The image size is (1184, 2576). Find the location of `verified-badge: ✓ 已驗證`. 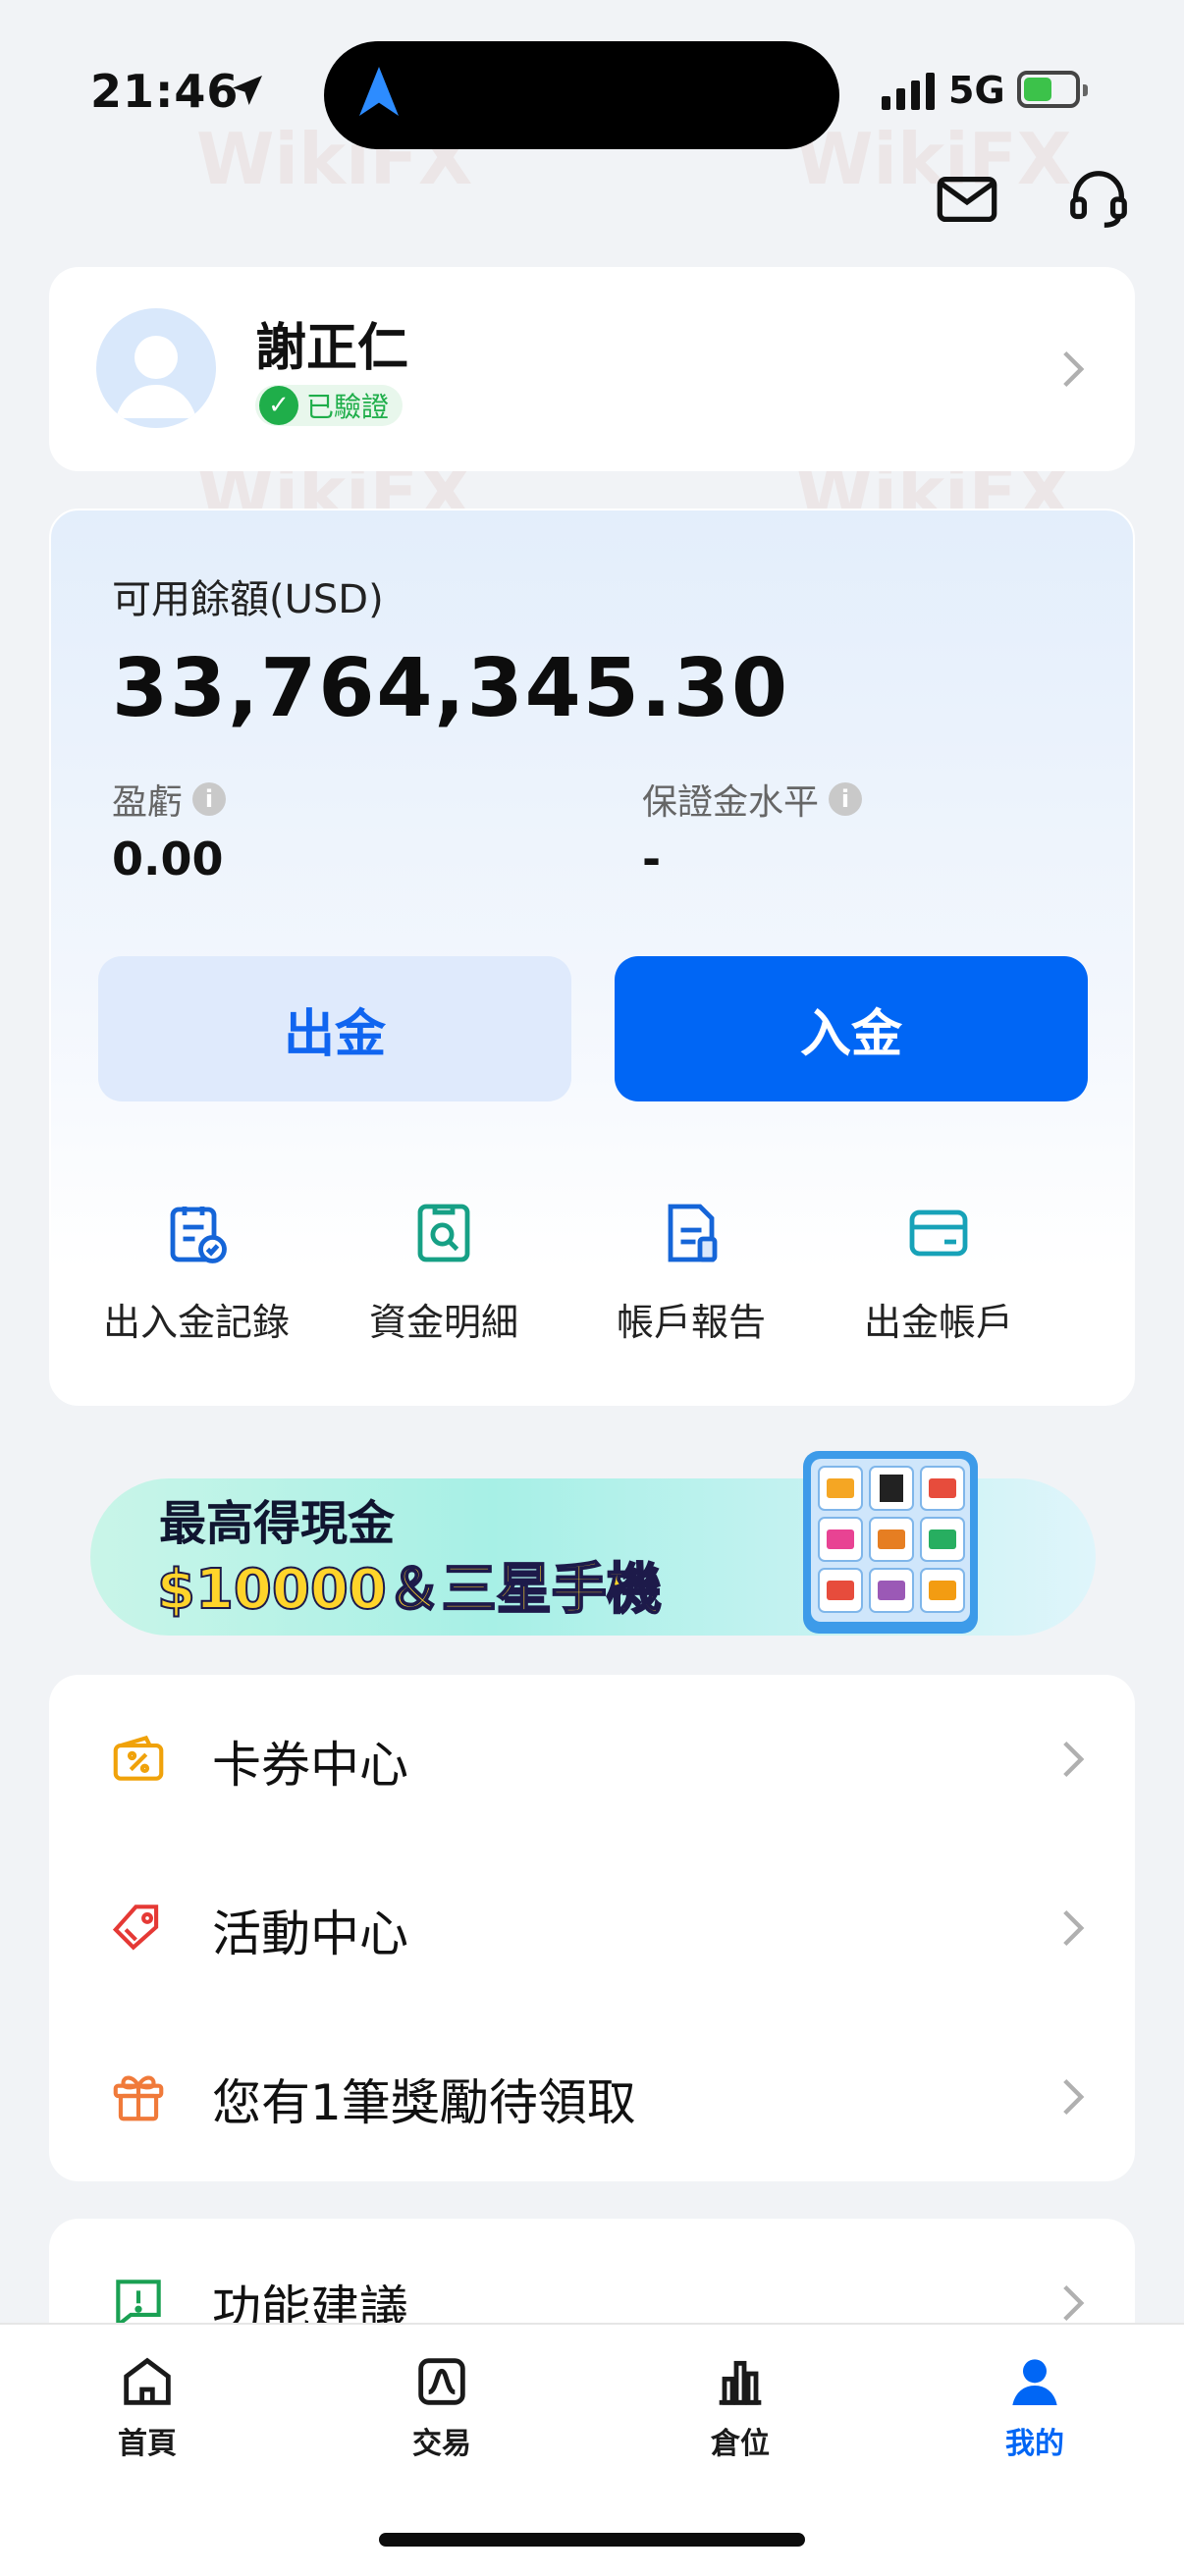

verified-badge: ✓ 已驗證 is located at coordinates (329, 405).